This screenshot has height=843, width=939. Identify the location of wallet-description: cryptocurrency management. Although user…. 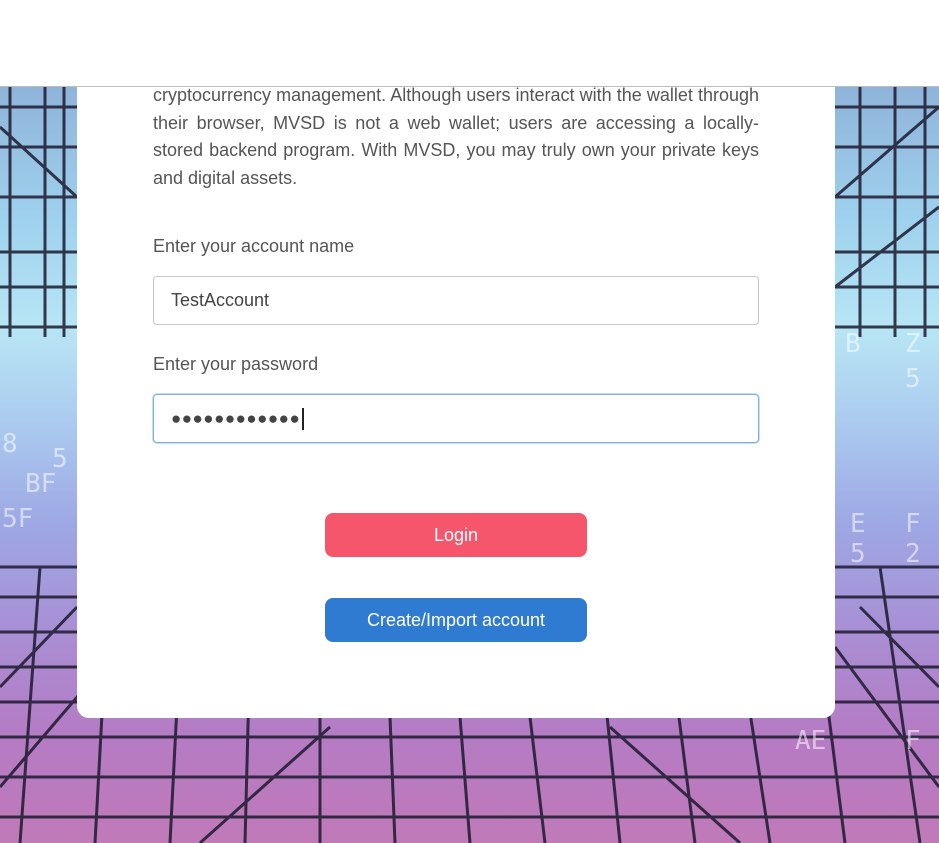
(456, 136).